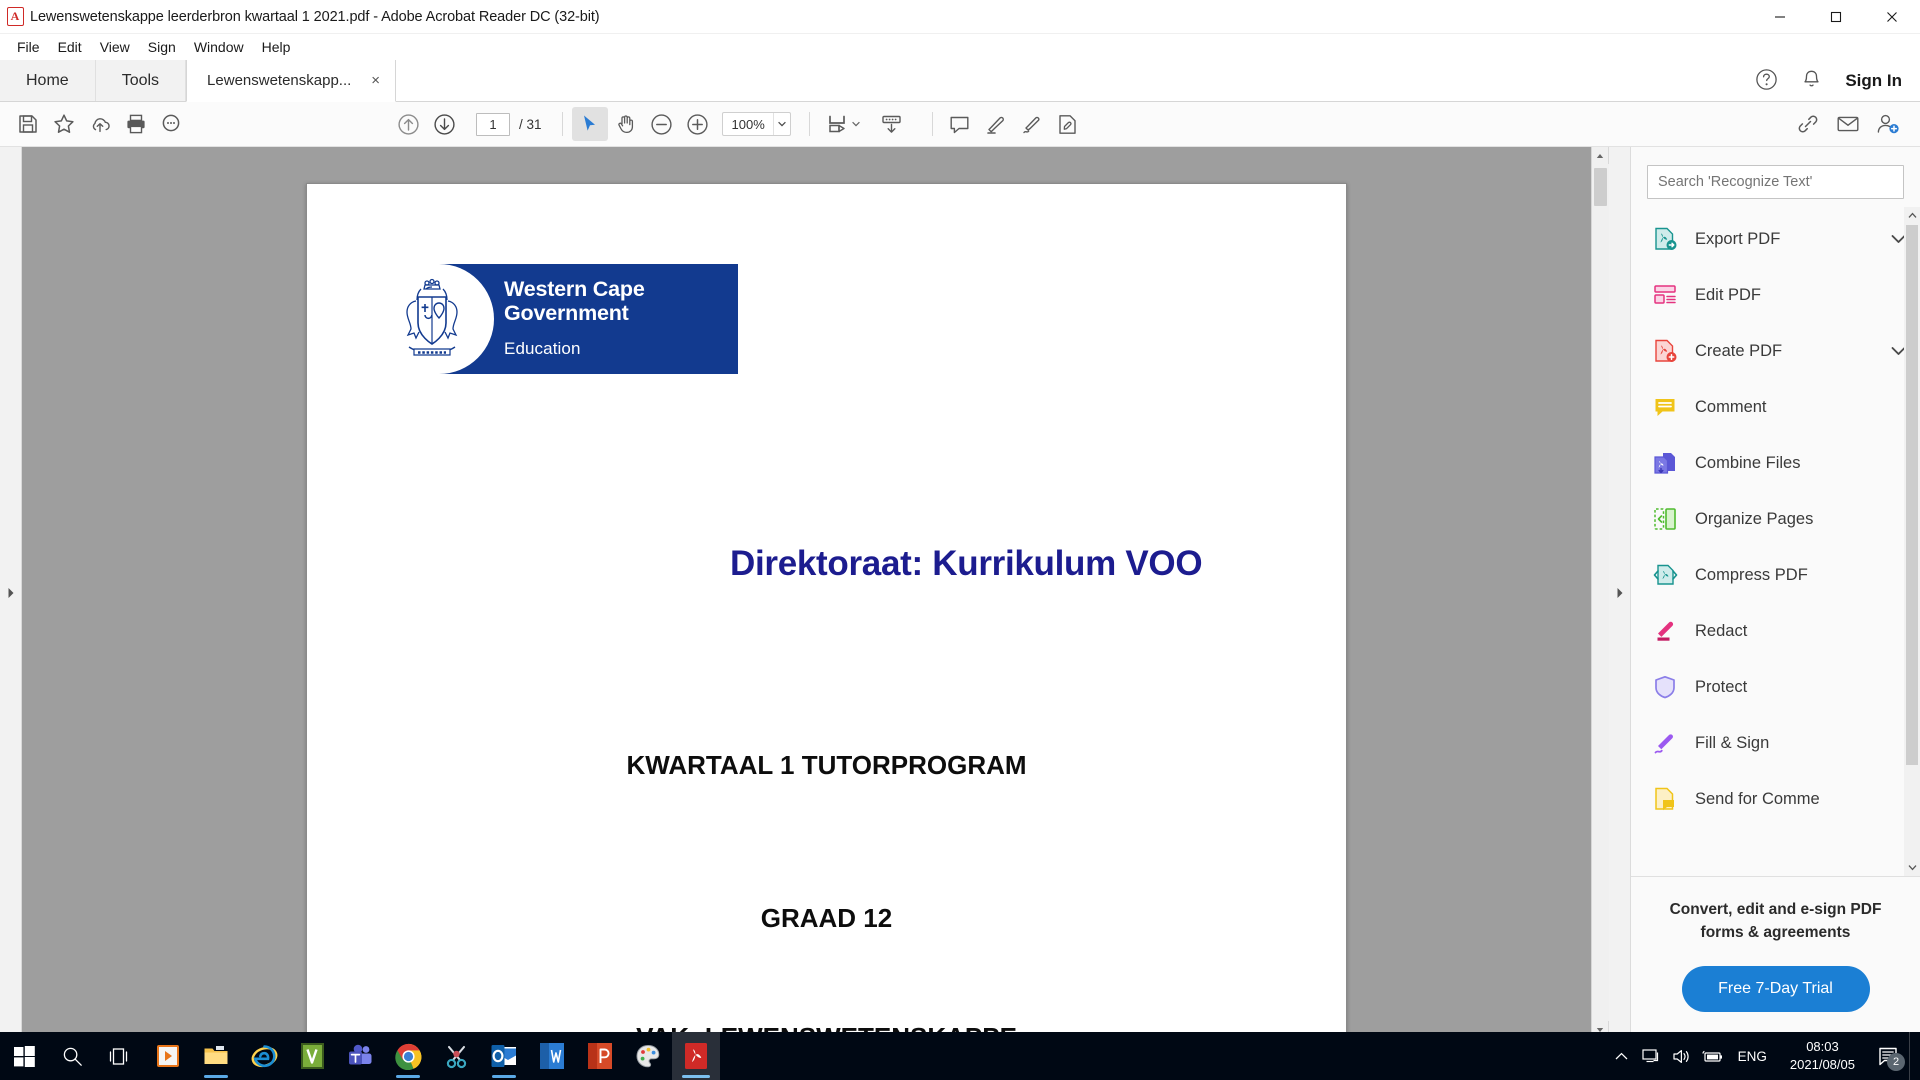 This screenshot has width=1920, height=1080. Describe the element at coordinates (1665, 351) in the screenshot. I see `create-pdf-icon` at that location.